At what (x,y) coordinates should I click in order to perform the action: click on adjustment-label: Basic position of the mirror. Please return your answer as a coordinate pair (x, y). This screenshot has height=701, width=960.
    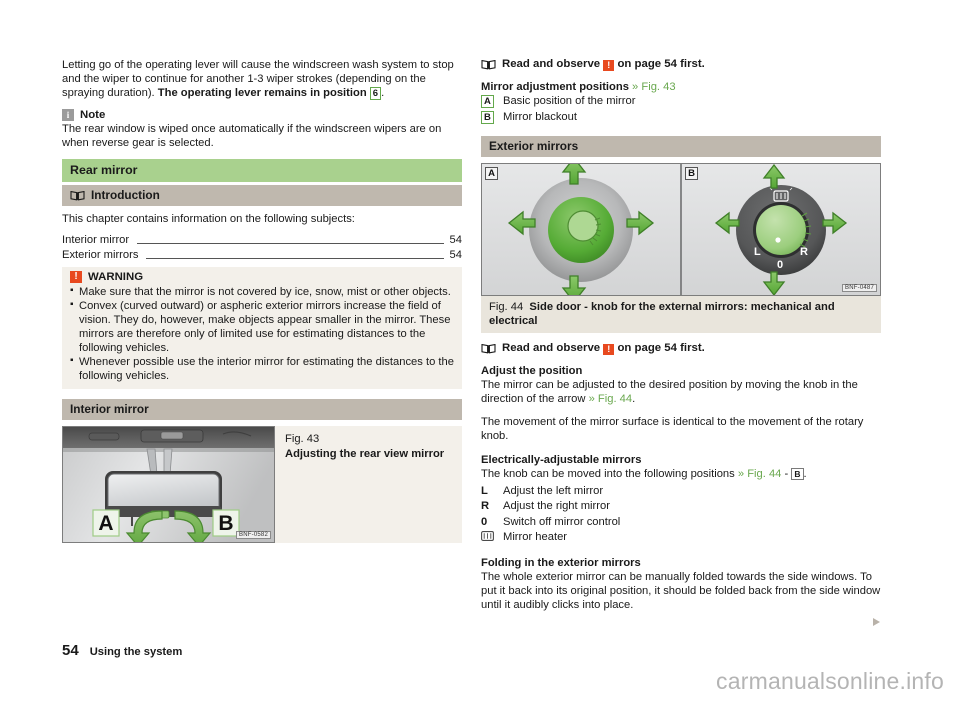
    Looking at the image, I should click on (569, 101).